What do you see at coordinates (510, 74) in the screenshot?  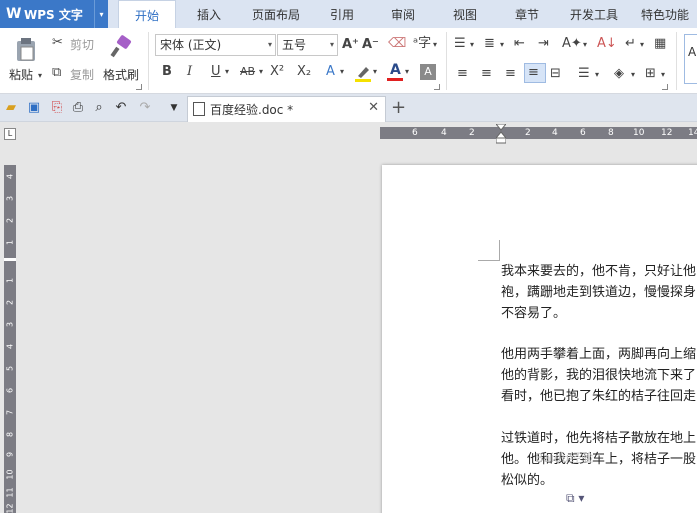 I see `align-right-icon: ≡` at bounding box center [510, 74].